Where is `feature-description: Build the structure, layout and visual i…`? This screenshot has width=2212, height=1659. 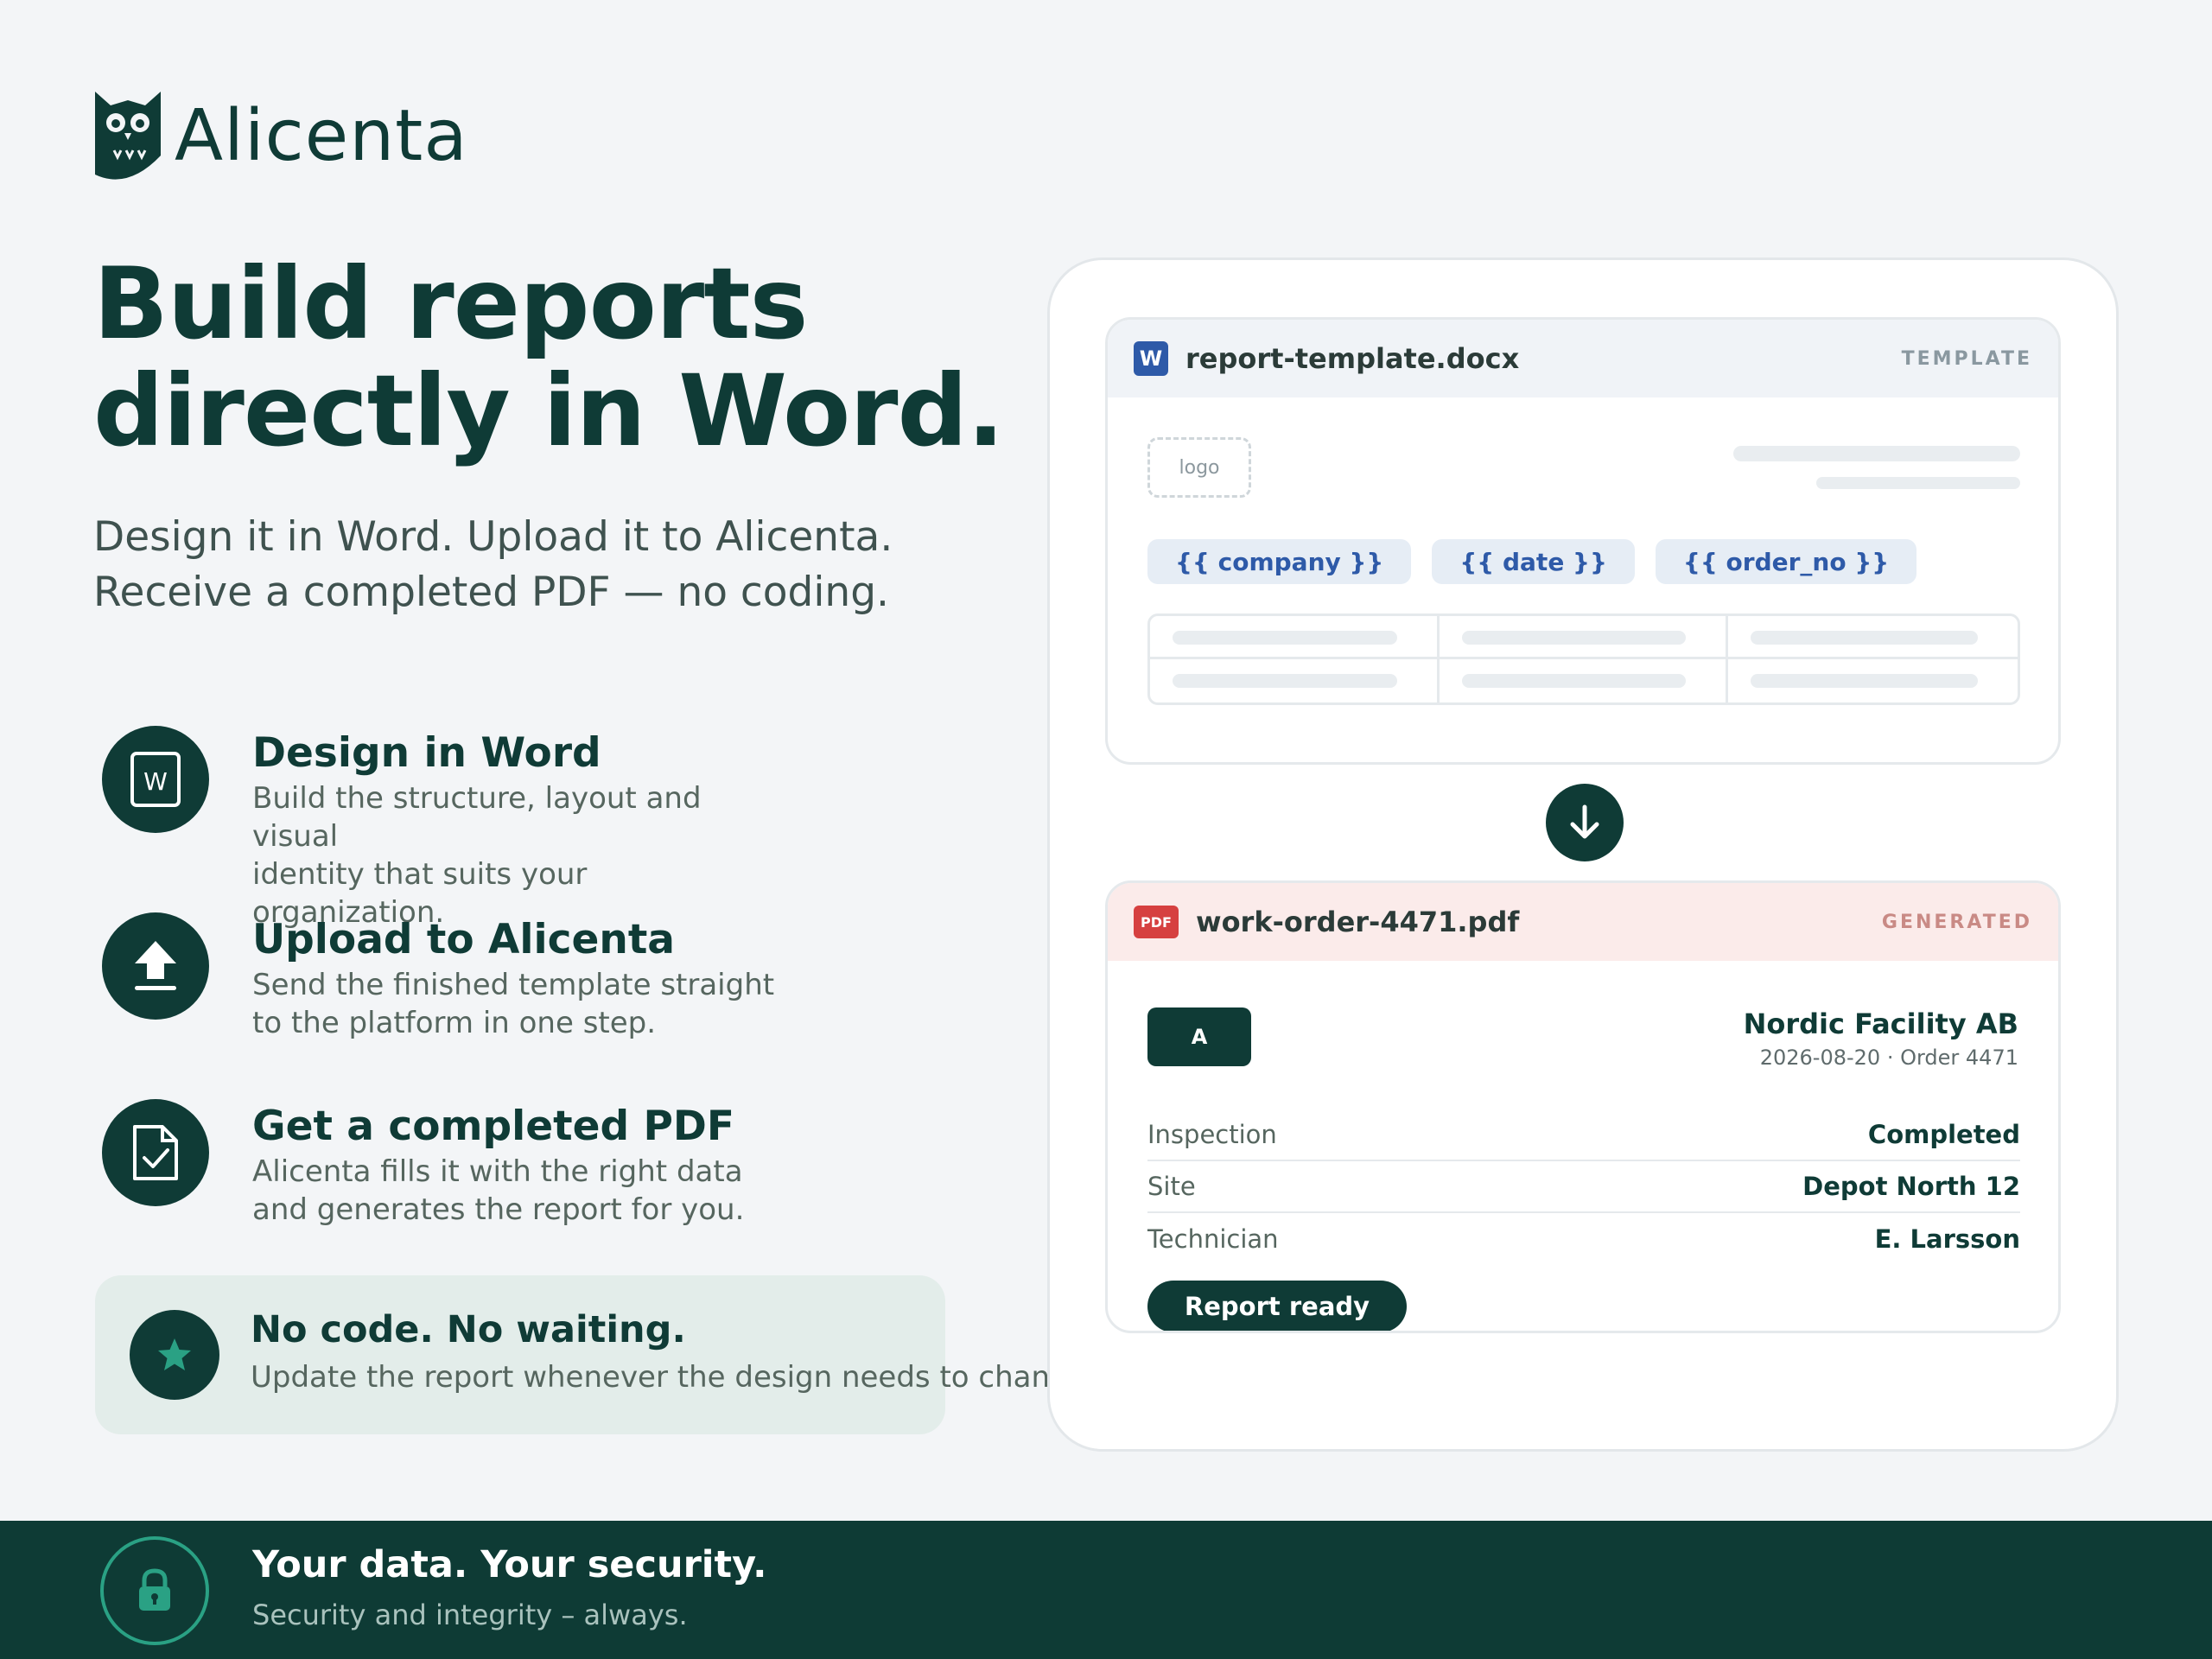 feature-description: Build the structure, layout and visual i… is located at coordinates (477, 855).